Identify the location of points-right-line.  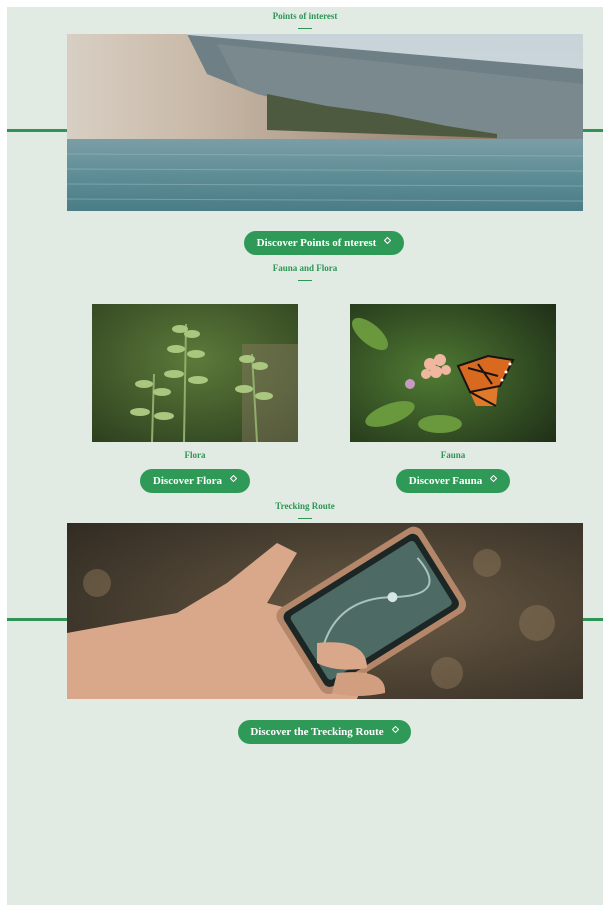
(593, 130).